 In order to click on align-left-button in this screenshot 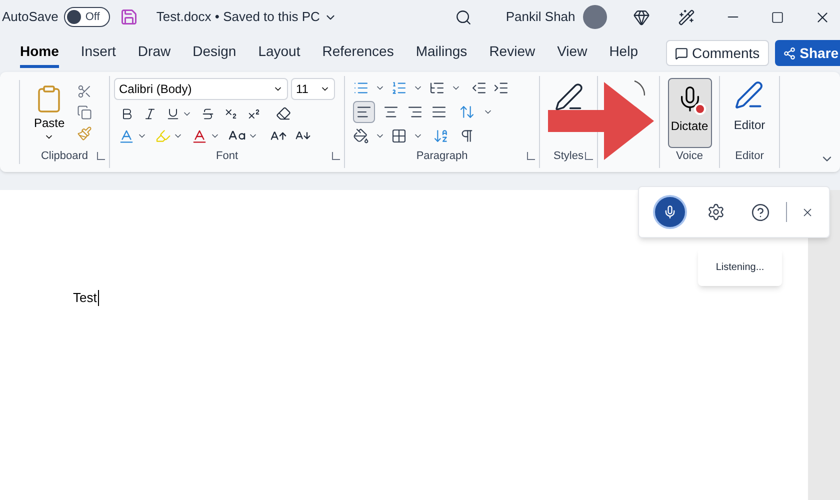, I will do `click(364, 112)`.